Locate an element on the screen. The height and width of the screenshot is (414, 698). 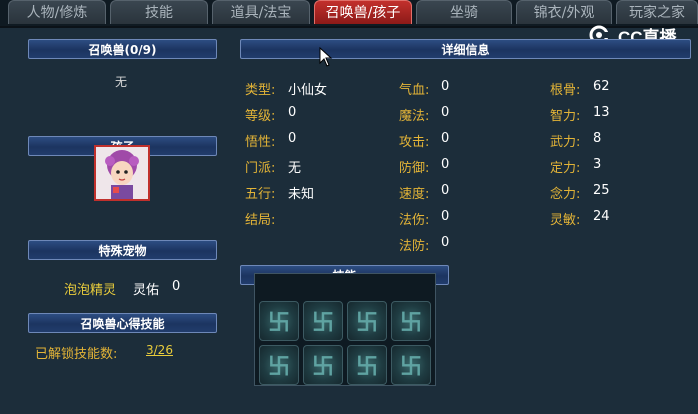
tab-bar: 人物/修炼 技能 道具/法宝 召唤兽/孩子 坐骑 锦衣/外观 玩家之家 is located at coordinates (349, 13).